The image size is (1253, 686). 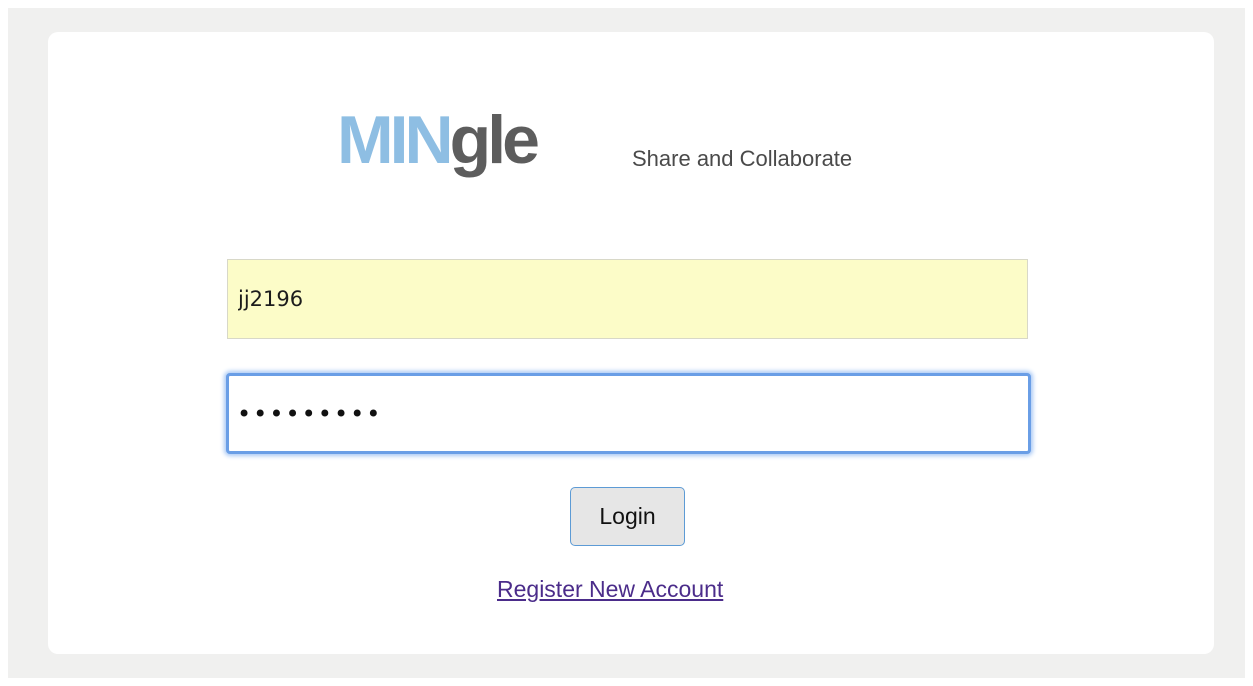 What do you see at coordinates (628, 413) in the screenshot?
I see `password-input` at bounding box center [628, 413].